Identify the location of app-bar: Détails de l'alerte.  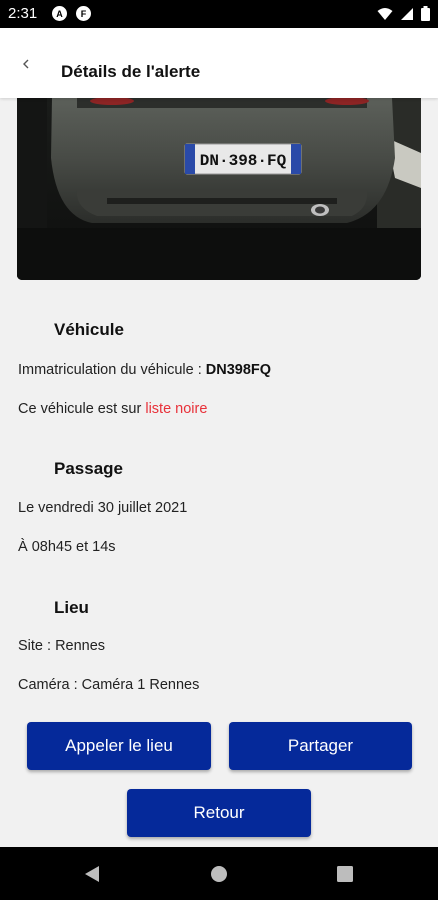
(219, 63).